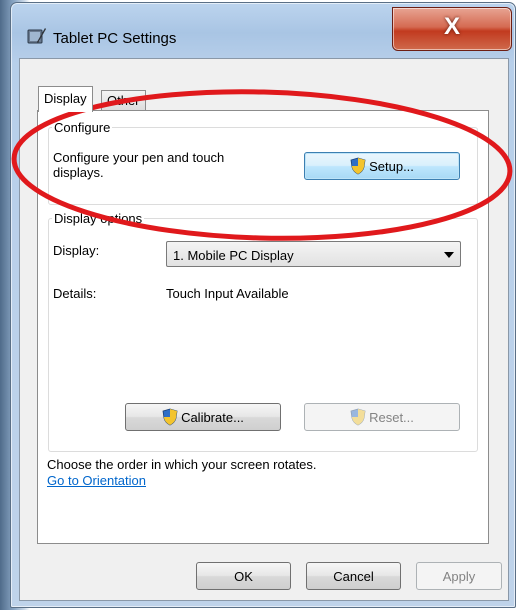 This screenshot has width=520, height=610. Describe the element at coordinates (139, 157) in the screenshot. I see `configure-description-line1: Configure your pen and touch` at that location.